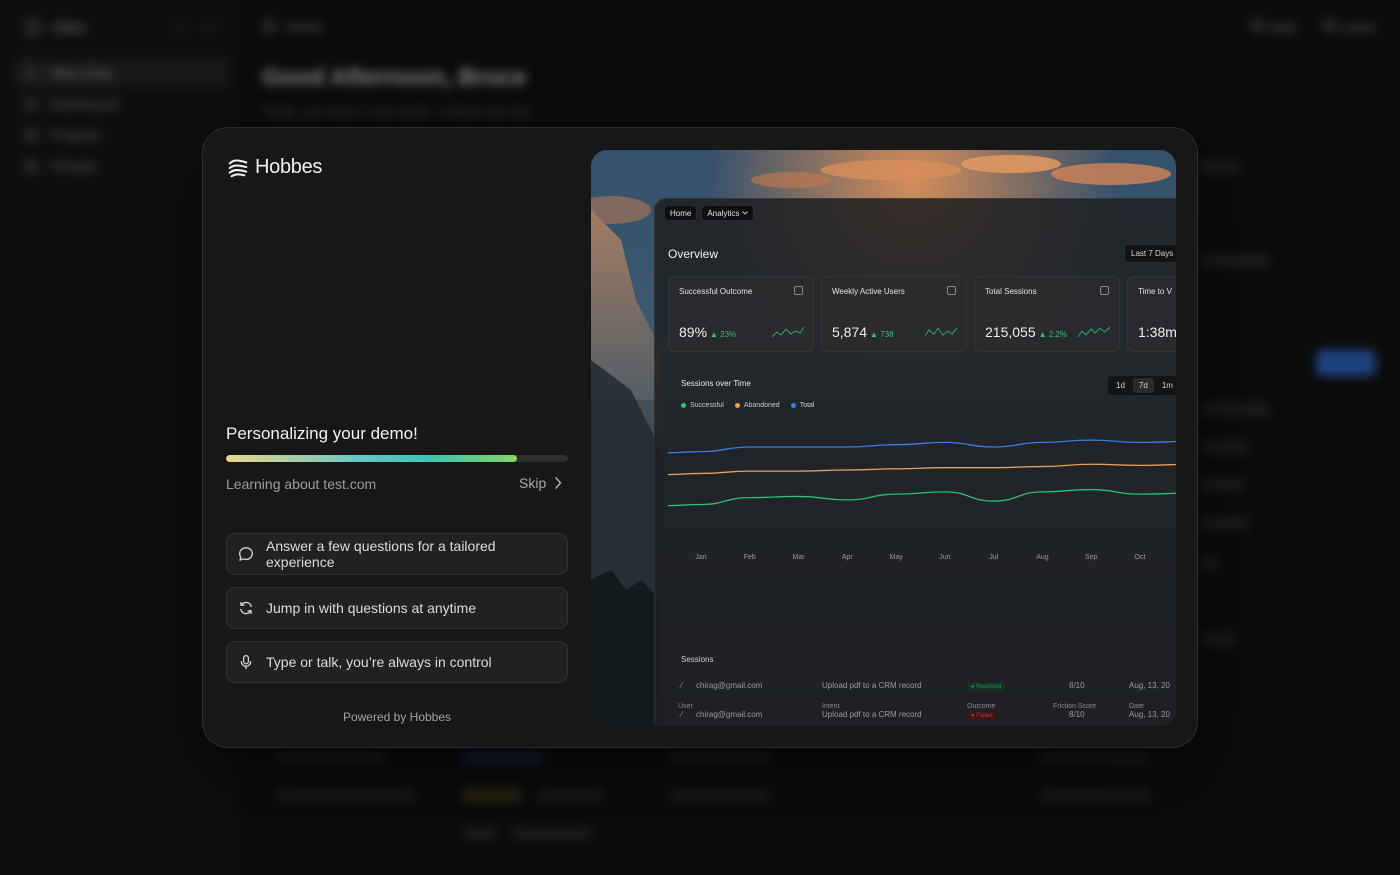 The width and height of the screenshot is (1400, 875). I want to click on chevron-right-icon, so click(558, 483).